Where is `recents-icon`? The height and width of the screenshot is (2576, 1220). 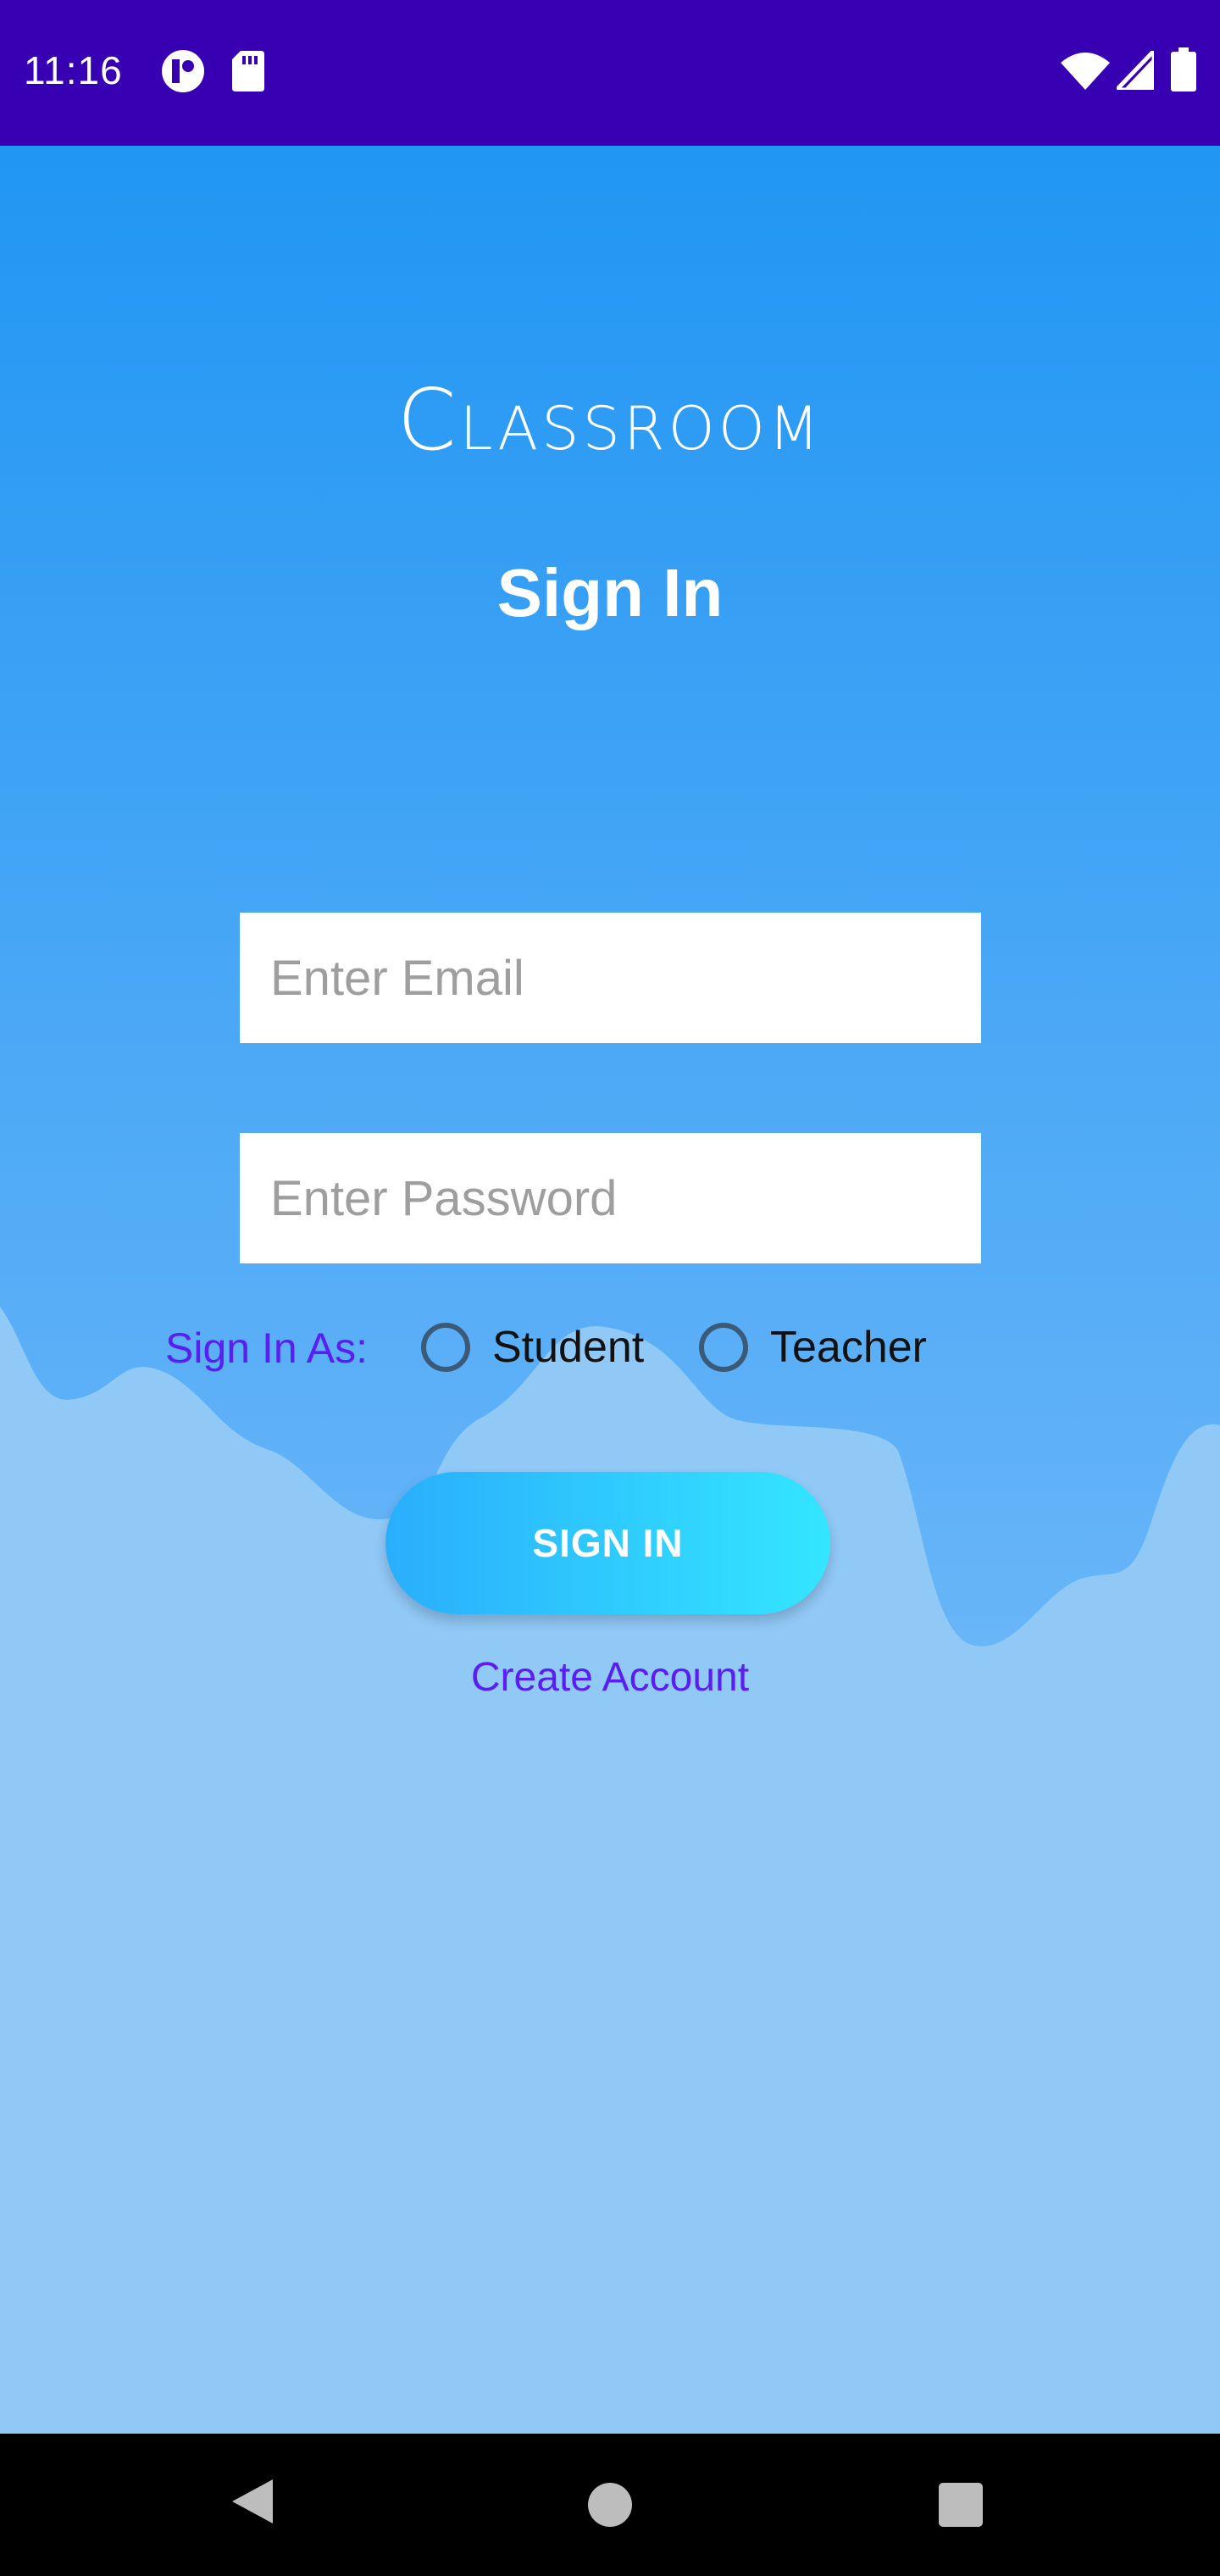 recents-icon is located at coordinates (961, 2505).